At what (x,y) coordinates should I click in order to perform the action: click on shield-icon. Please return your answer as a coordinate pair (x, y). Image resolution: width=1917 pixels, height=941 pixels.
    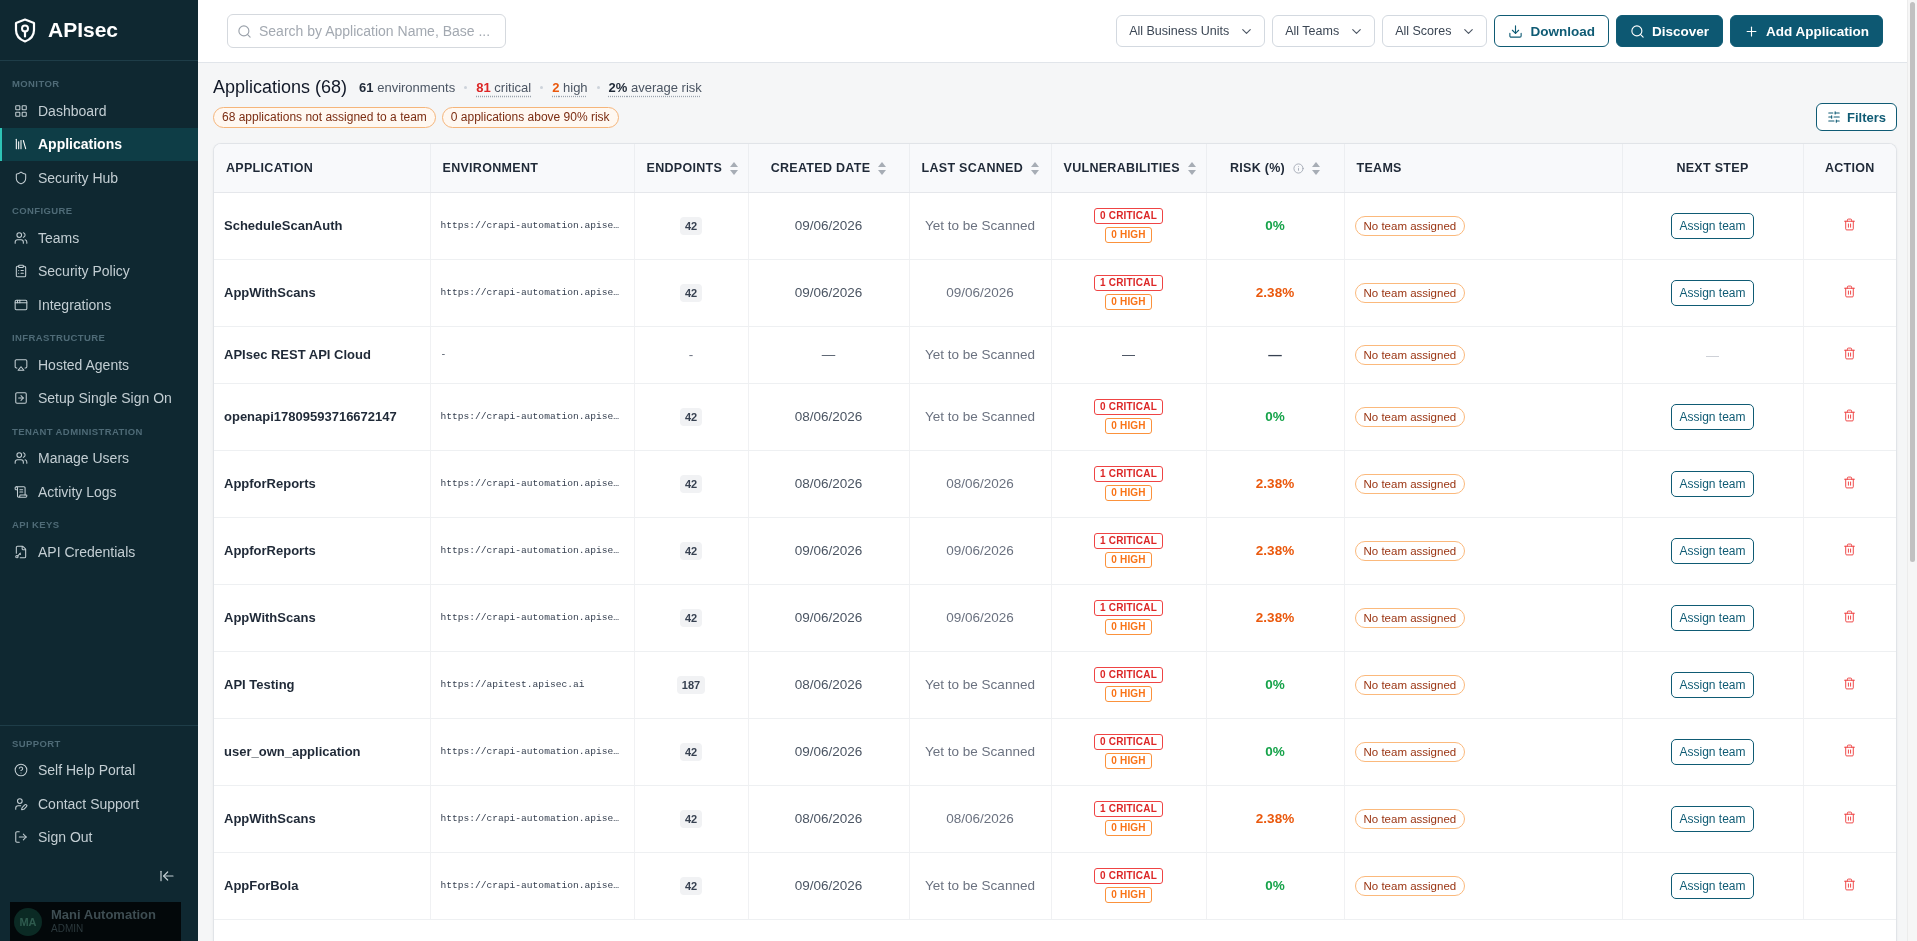
    Looking at the image, I should click on (21, 177).